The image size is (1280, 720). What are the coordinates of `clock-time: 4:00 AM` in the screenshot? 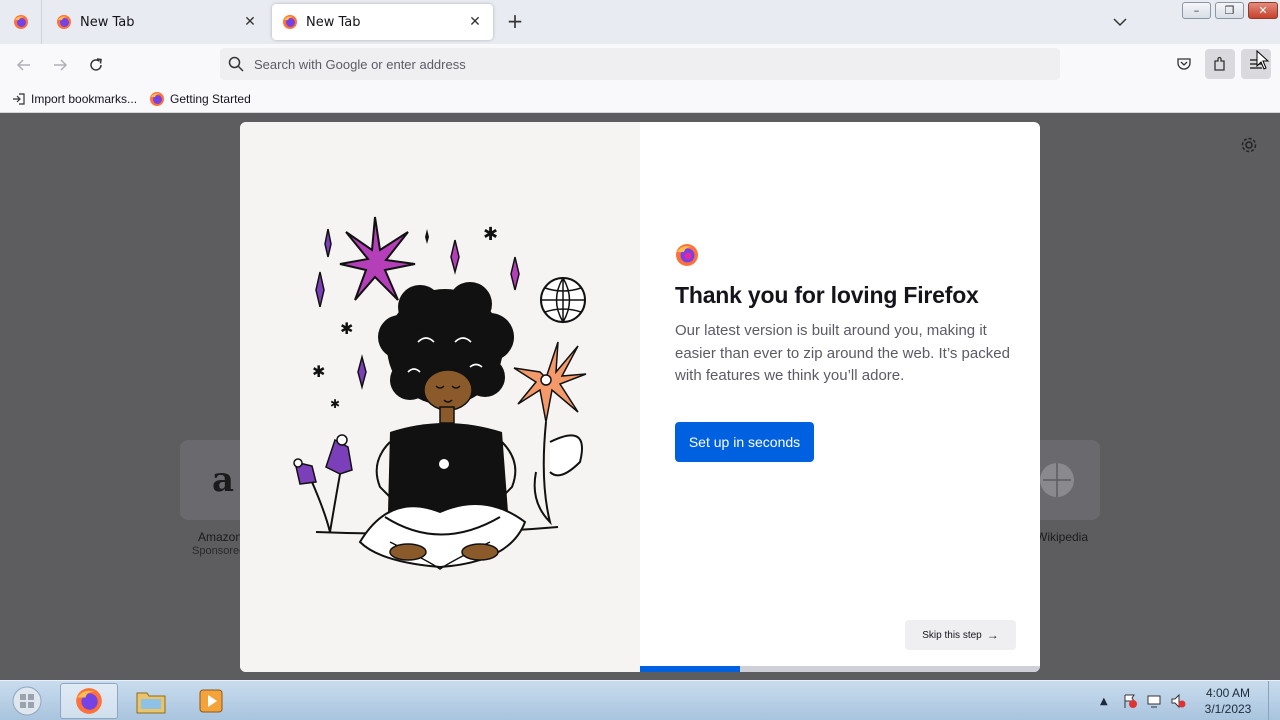 It's located at (1228, 693).